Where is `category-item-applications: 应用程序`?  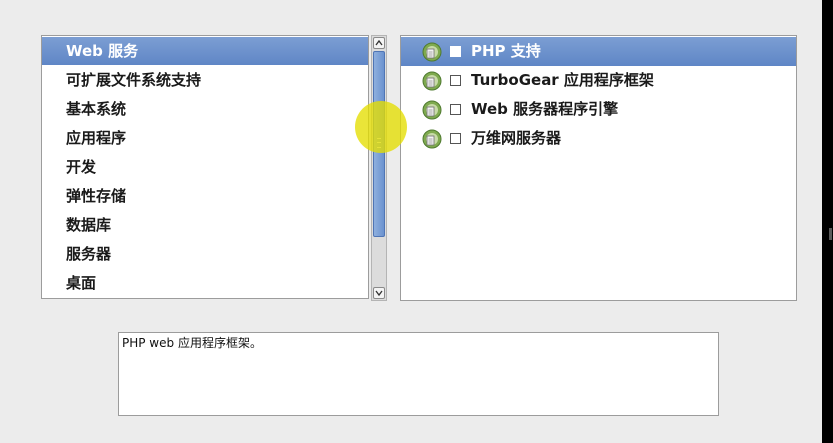 category-item-applications: 应用程序 is located at coordinates (205, 138).